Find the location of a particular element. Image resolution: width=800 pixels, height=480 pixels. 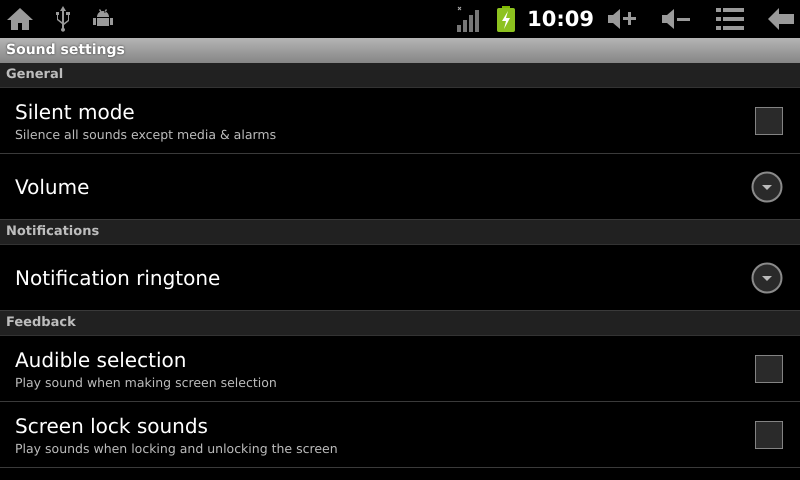

home-icon is located at coordinates (20, 19).